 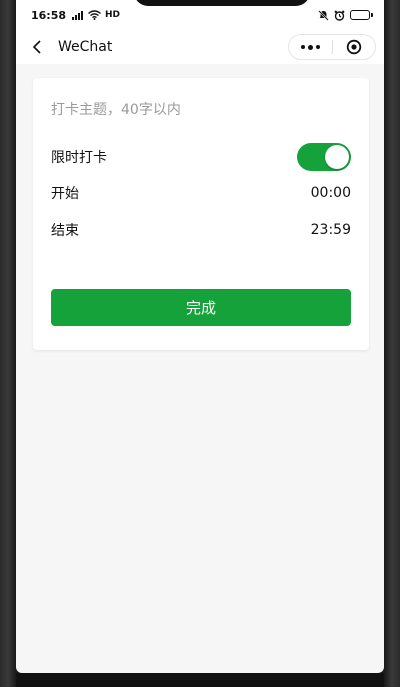 I want to click on status-time: 16:58, so click(x=49, y=15).